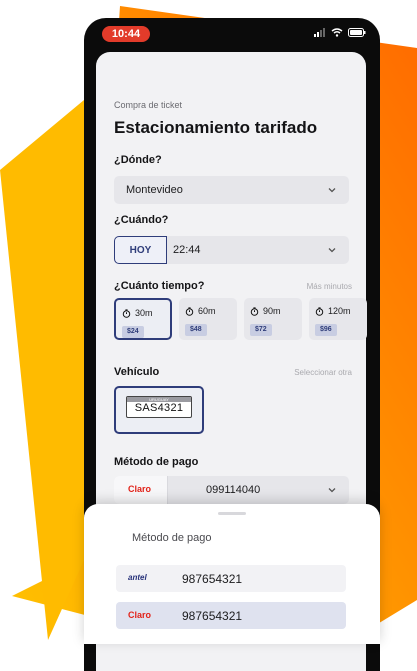 The height and width of the screenshot is (671, 417). Describe the element at coordinates (148, 105) in the screenshot. I see `page-overline: Compra de ticket` at that location.